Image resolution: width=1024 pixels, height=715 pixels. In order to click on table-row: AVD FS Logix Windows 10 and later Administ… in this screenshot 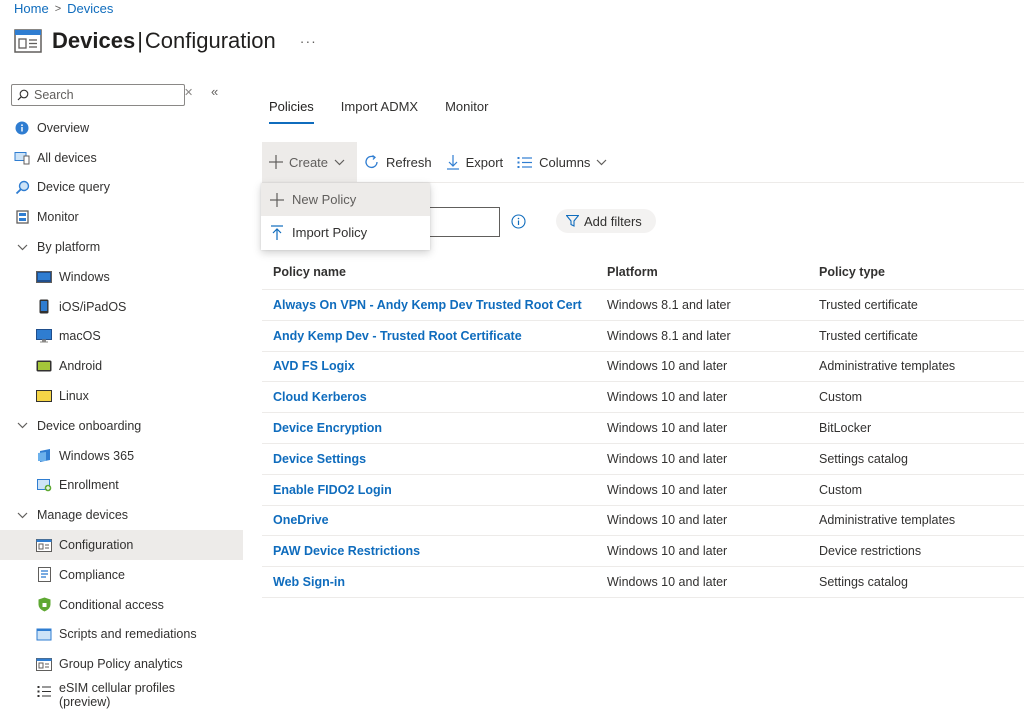, I will do `click(643, 367)`.